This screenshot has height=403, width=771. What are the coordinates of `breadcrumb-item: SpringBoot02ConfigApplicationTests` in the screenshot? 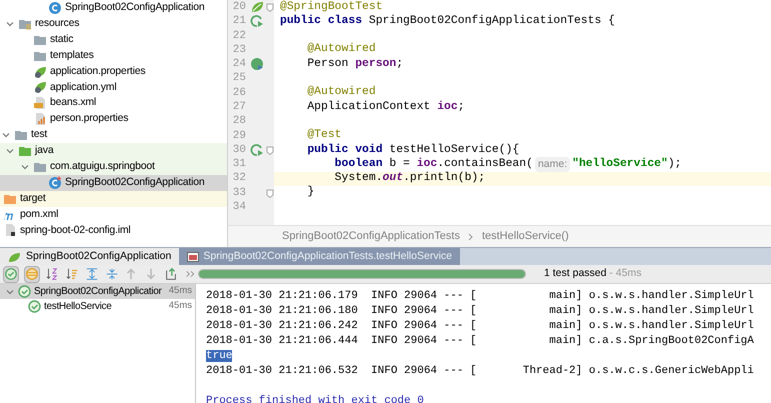 It's located at (371, 236).